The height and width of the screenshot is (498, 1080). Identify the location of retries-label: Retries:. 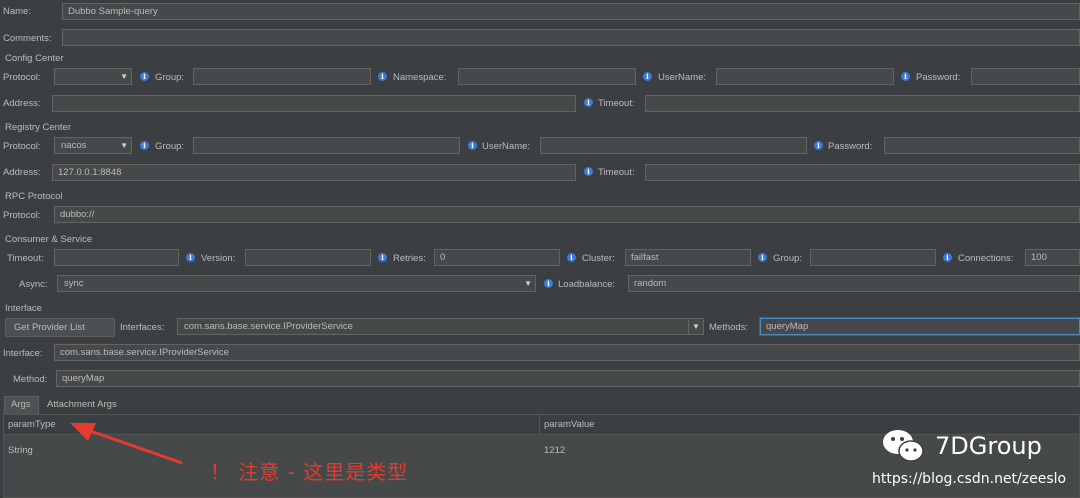
(409, 258).